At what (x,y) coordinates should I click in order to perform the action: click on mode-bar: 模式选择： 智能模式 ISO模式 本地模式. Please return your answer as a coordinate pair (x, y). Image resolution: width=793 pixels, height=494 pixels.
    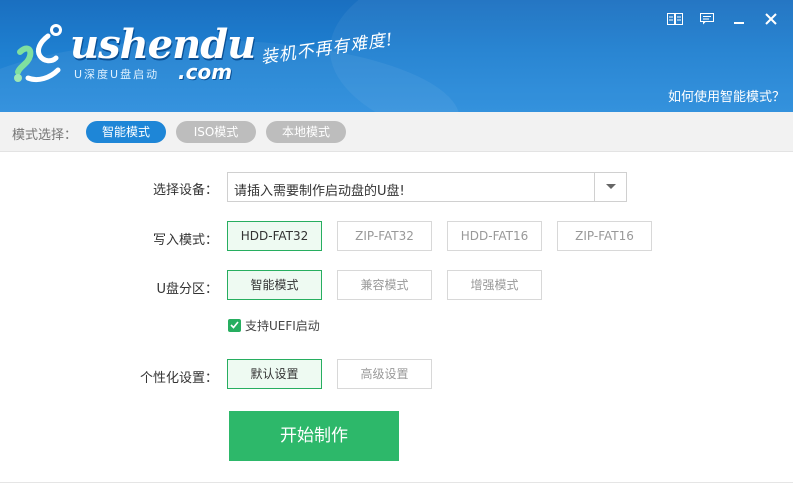
    Looking at the image, I should click on (396, 132).